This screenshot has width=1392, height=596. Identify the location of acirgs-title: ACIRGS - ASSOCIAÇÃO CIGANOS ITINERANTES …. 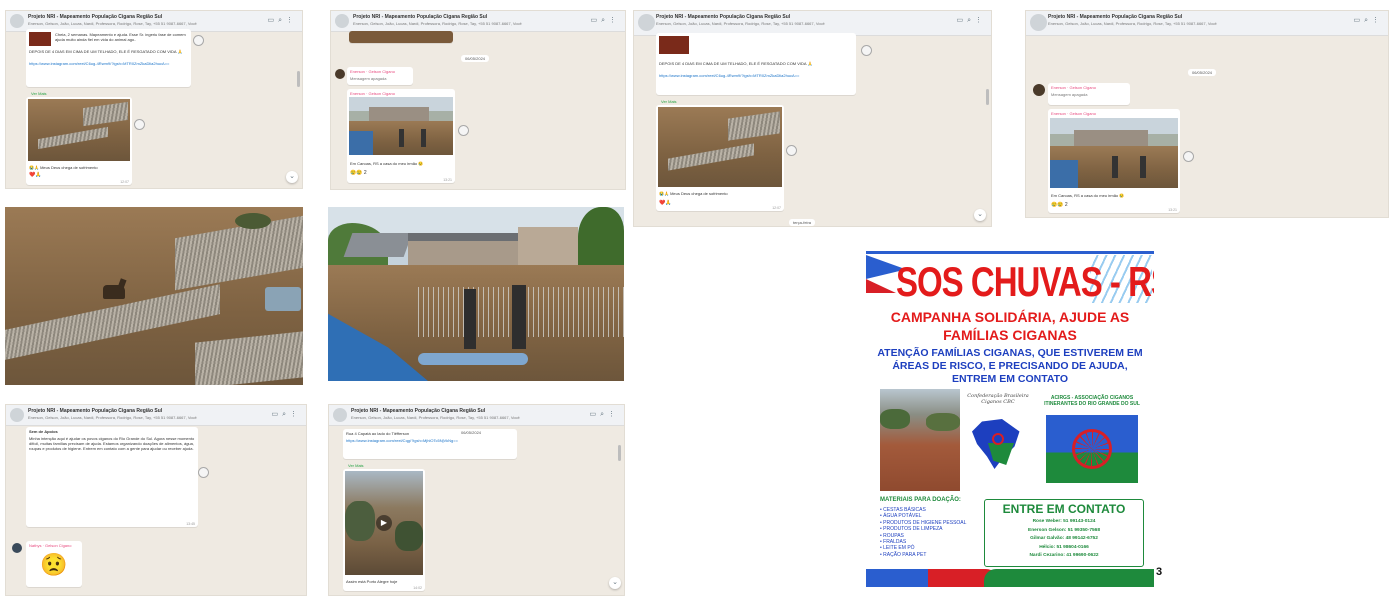
(1092, 401).